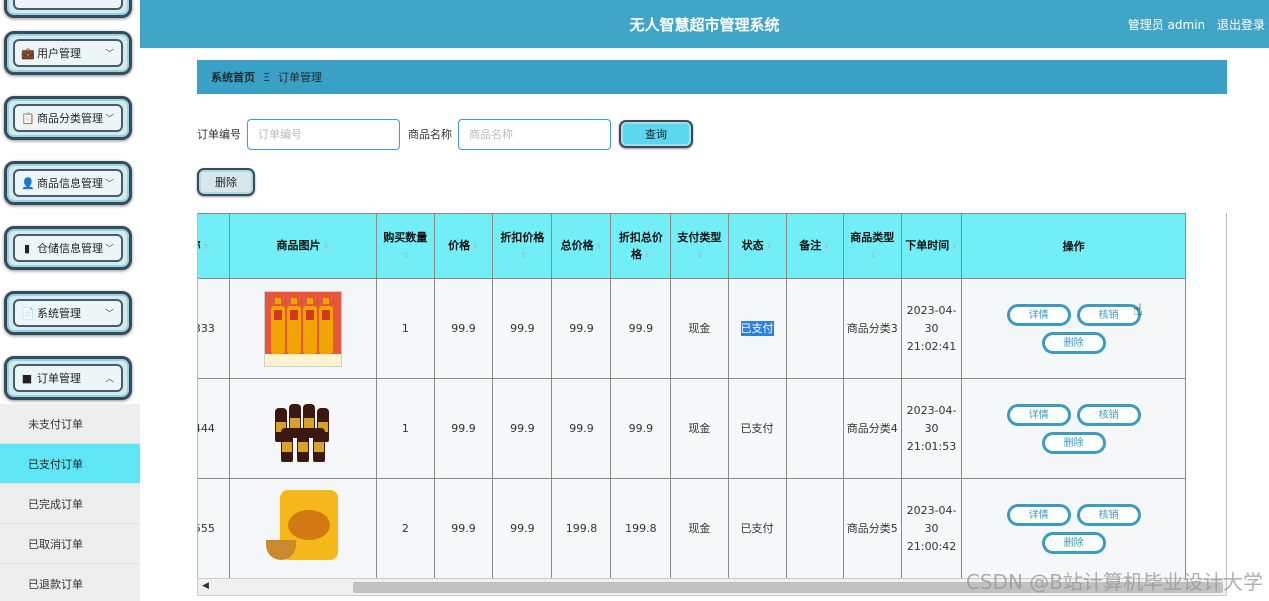 The image size is (1269, 601). What do you see at coordinates (28, 313) in the screenshot?
I see `list-icon: 📄` at bounding box center [28, 313].